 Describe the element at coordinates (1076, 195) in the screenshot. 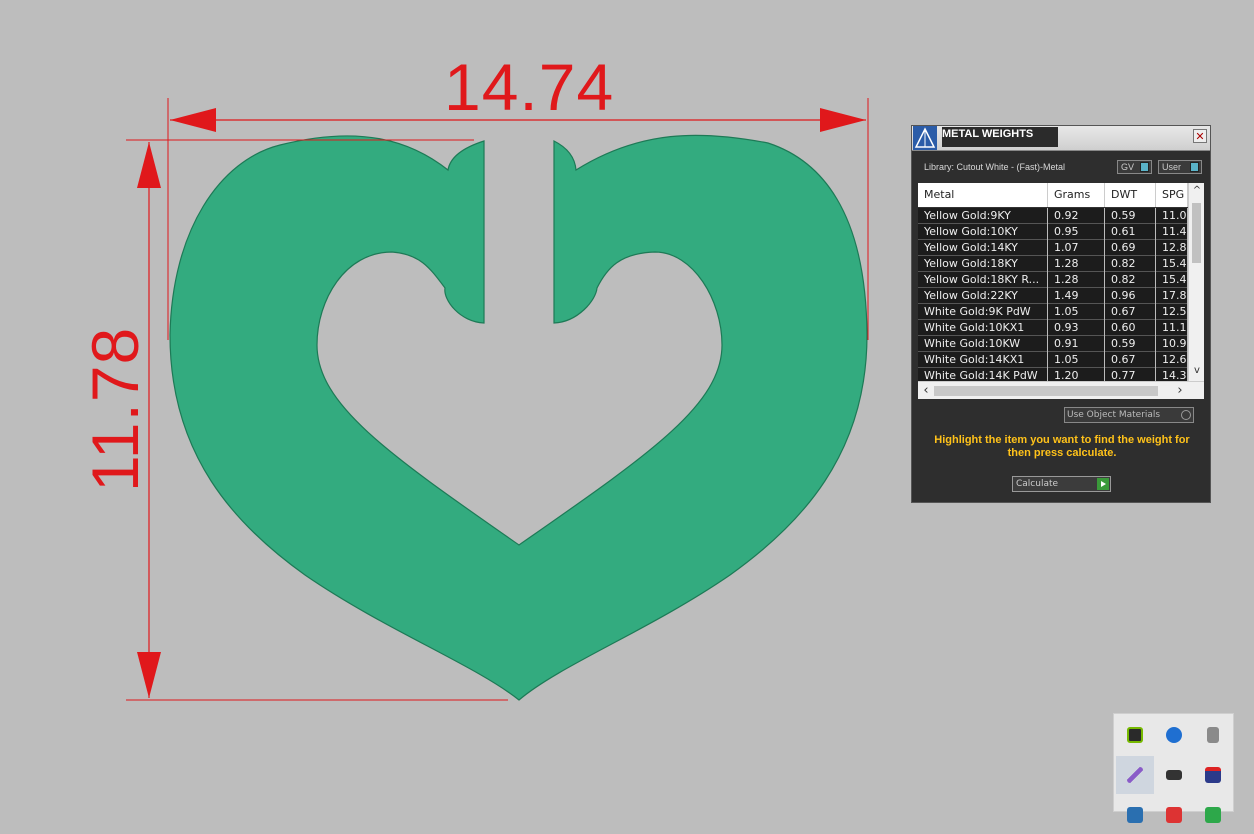

I see `column-header-grams: Grams` at that location.